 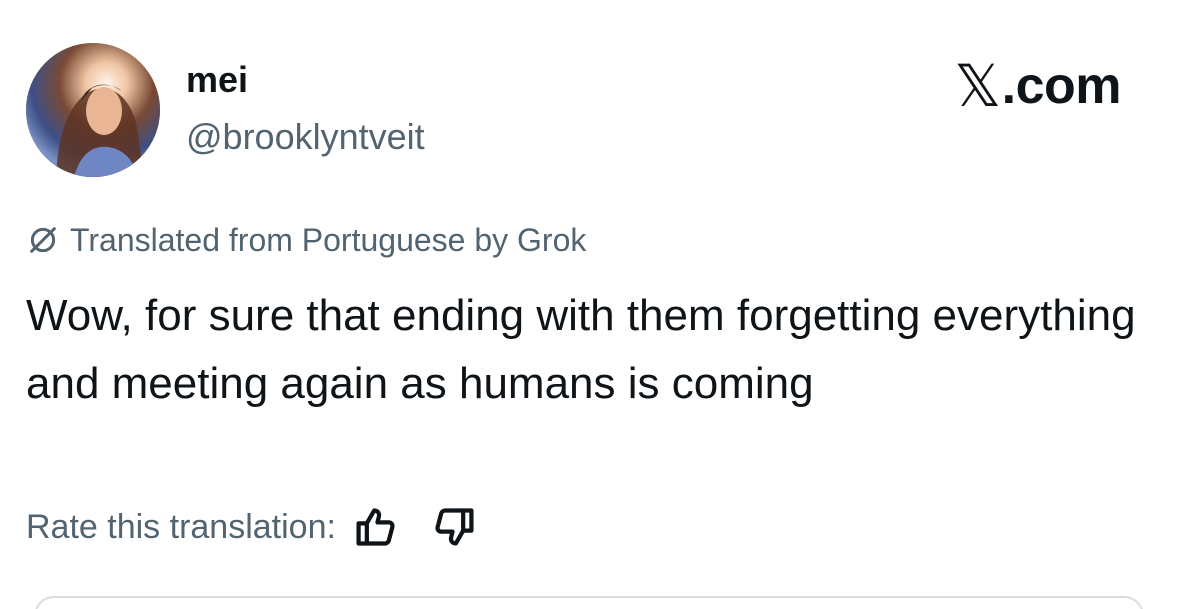 I want to click on thumbs-up-button, so click(x=376, y=527).